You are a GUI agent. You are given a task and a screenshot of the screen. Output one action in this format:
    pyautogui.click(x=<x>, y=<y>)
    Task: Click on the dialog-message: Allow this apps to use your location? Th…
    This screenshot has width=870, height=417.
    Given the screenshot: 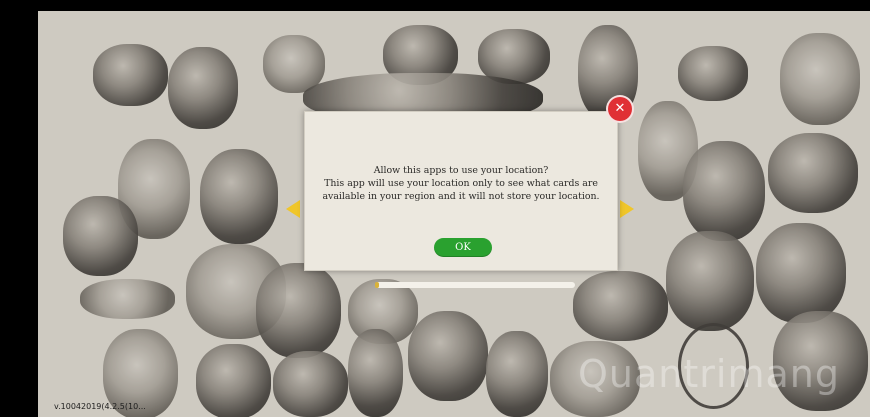 What is the action you would take?
    pyautogui.click(x=461, y=183)
    